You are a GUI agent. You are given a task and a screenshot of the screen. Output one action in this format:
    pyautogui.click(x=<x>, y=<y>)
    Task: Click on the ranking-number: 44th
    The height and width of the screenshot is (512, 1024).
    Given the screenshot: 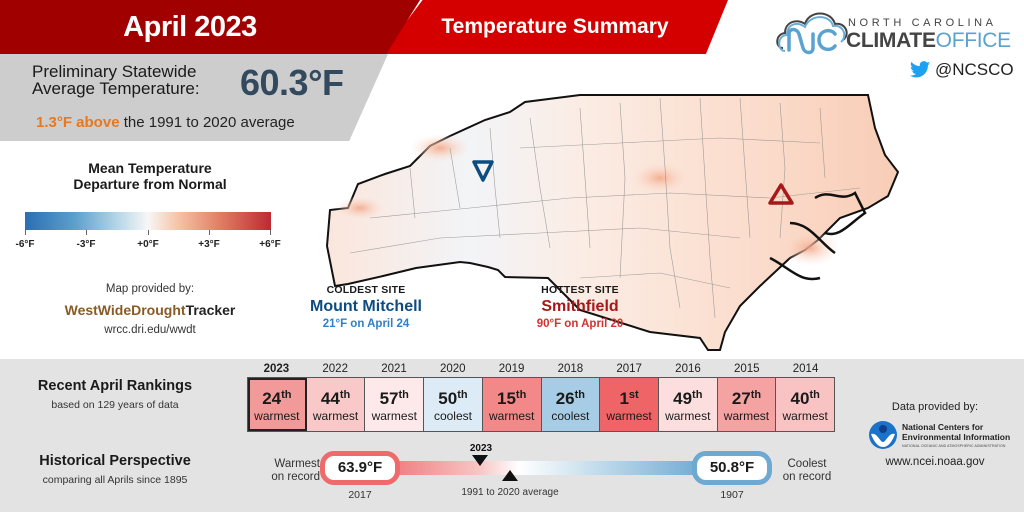 What is the action you would take?
    pyautogui.click(x=336, y=397)
    